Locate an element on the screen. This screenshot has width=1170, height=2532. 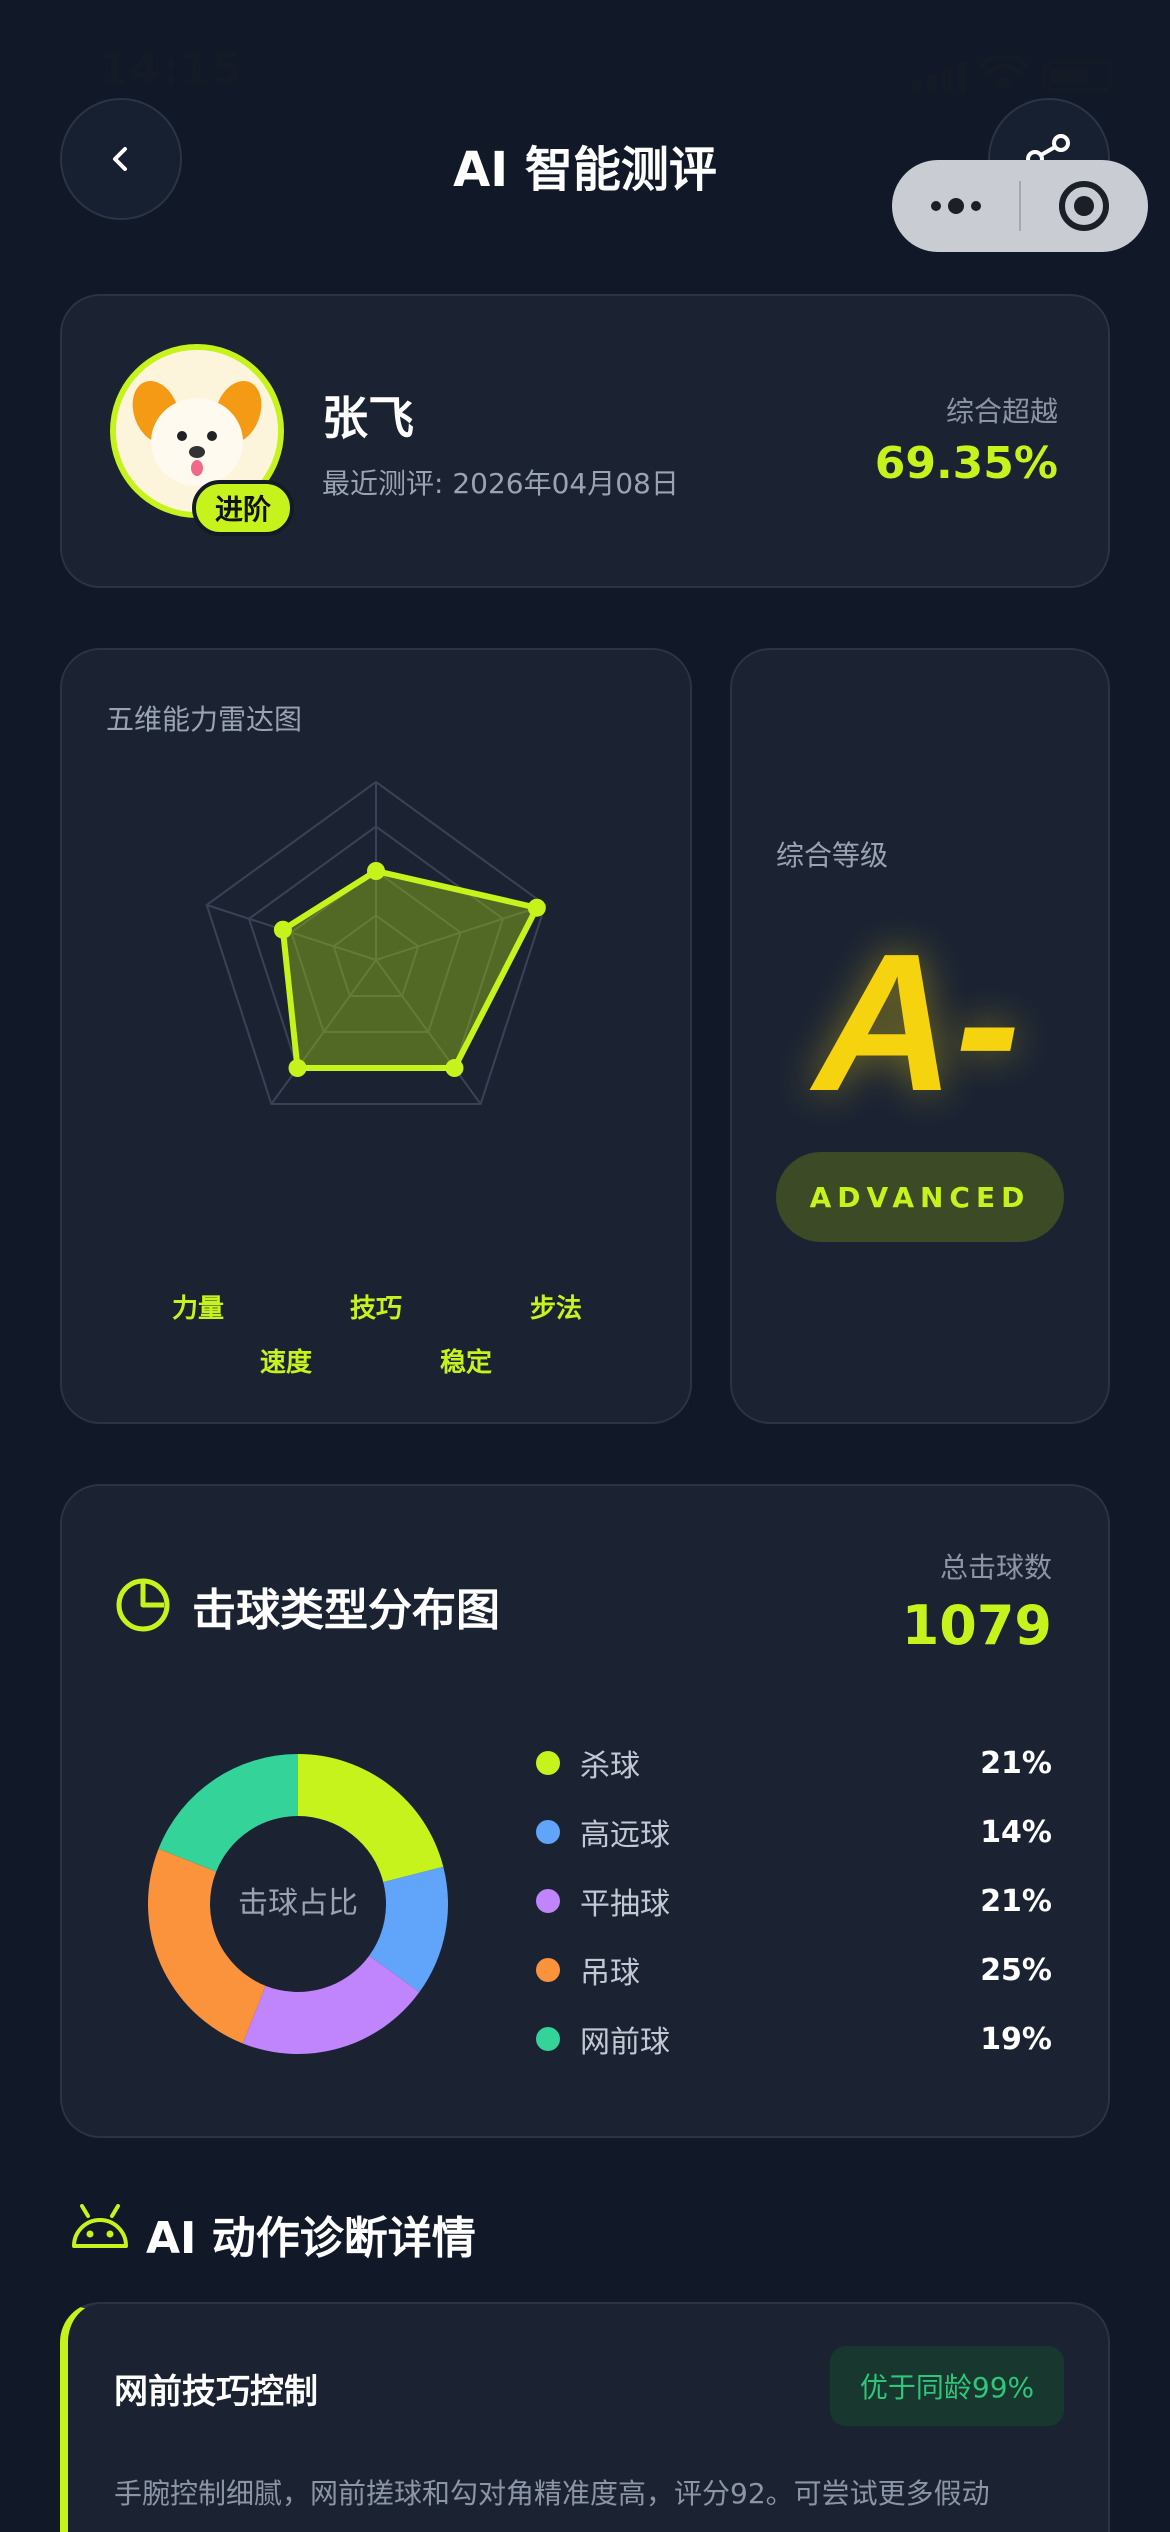
target-close-icon is located at coordinates (1084, 206).